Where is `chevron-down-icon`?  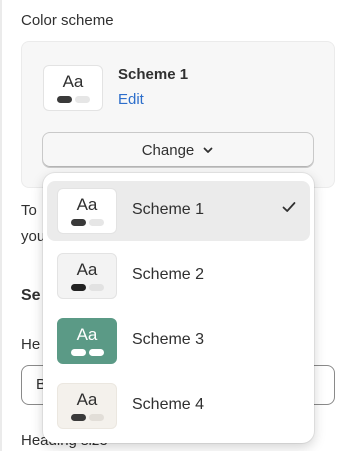
chevron-down-icon is located at coordinates (208, 150).